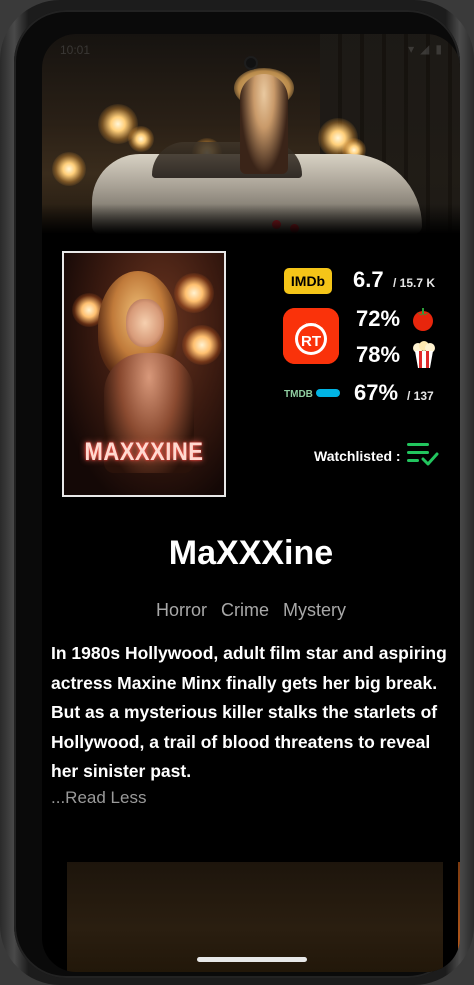 Image resolution: width=474 pixels, height=985 pixels. I want to click on tmdb-badge: TMDB, so click(313, 393).